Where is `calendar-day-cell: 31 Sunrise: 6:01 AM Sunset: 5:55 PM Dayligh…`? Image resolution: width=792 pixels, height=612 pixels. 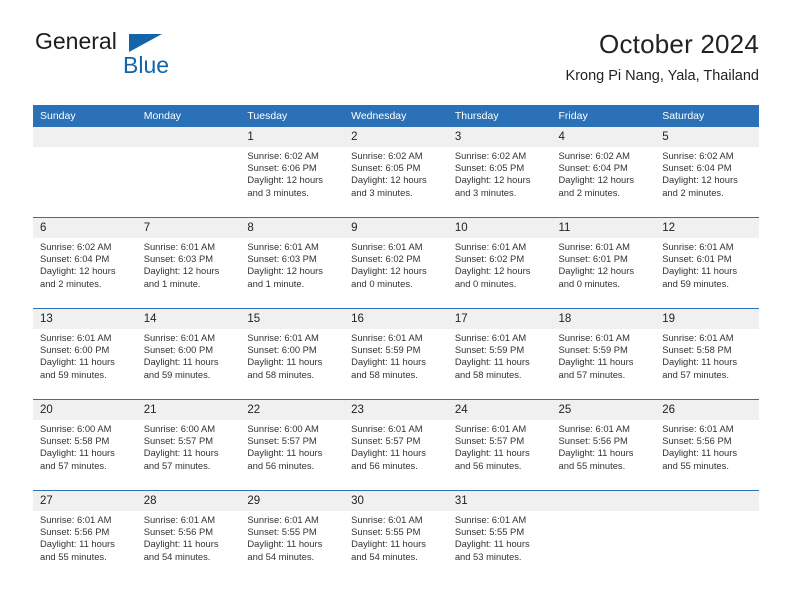
calendar-day-cell: 31 Sunrise: 6:01 AM Sunset: 5:55 PM Dayligh… is located at coordinates (499, 535).